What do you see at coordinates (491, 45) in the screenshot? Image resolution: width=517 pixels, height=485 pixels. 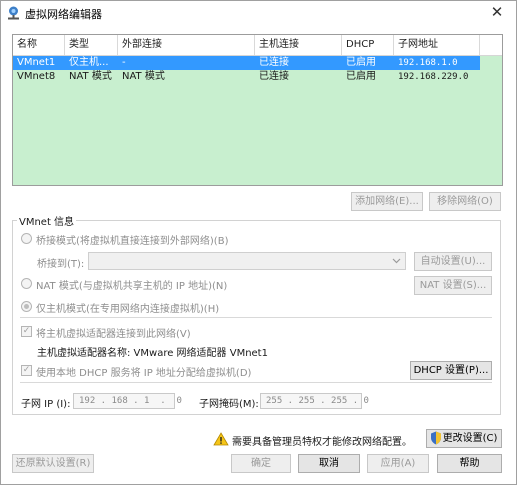 I see `column-header-filler` at bounding box center [491, 45].